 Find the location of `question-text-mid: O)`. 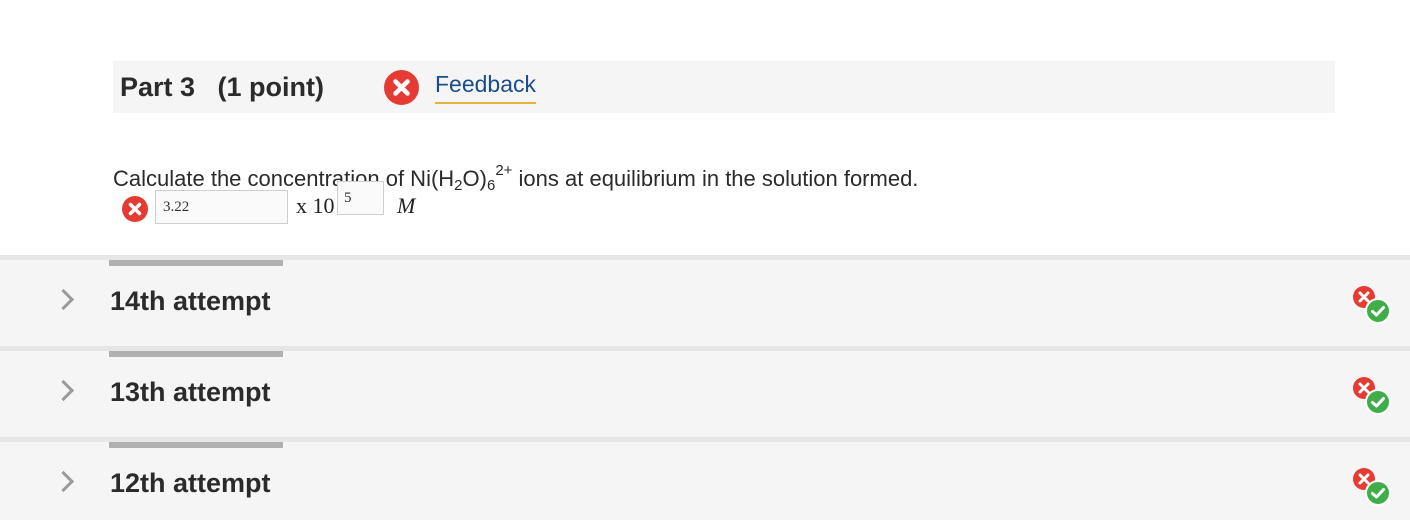

question-text-mid: O) is located at coordinates (474, 178).